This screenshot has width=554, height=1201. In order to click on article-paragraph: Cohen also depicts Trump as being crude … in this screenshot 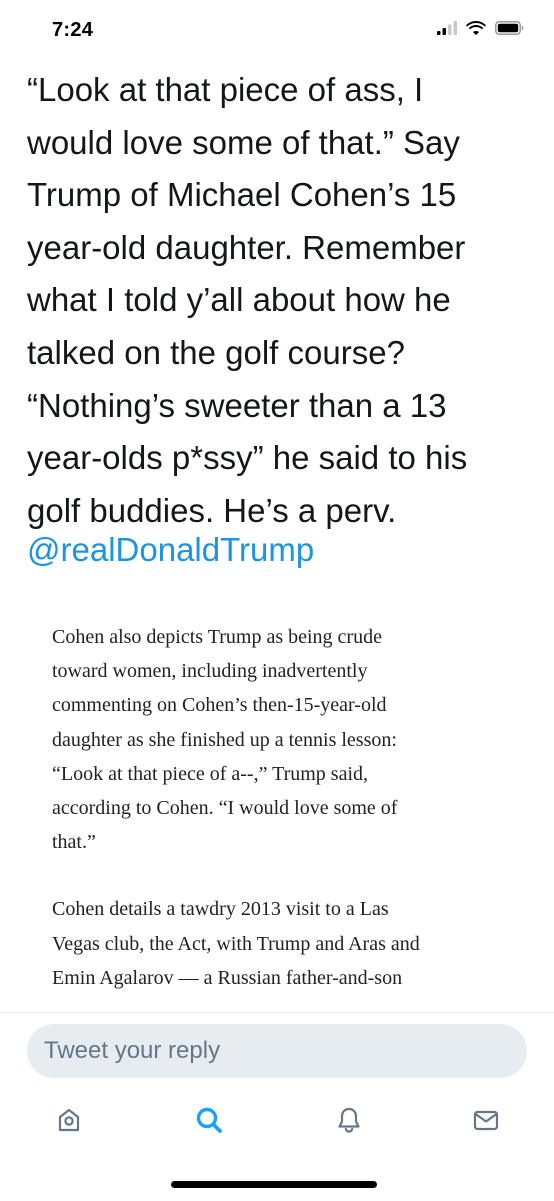, I will do `click(225, 740)`.